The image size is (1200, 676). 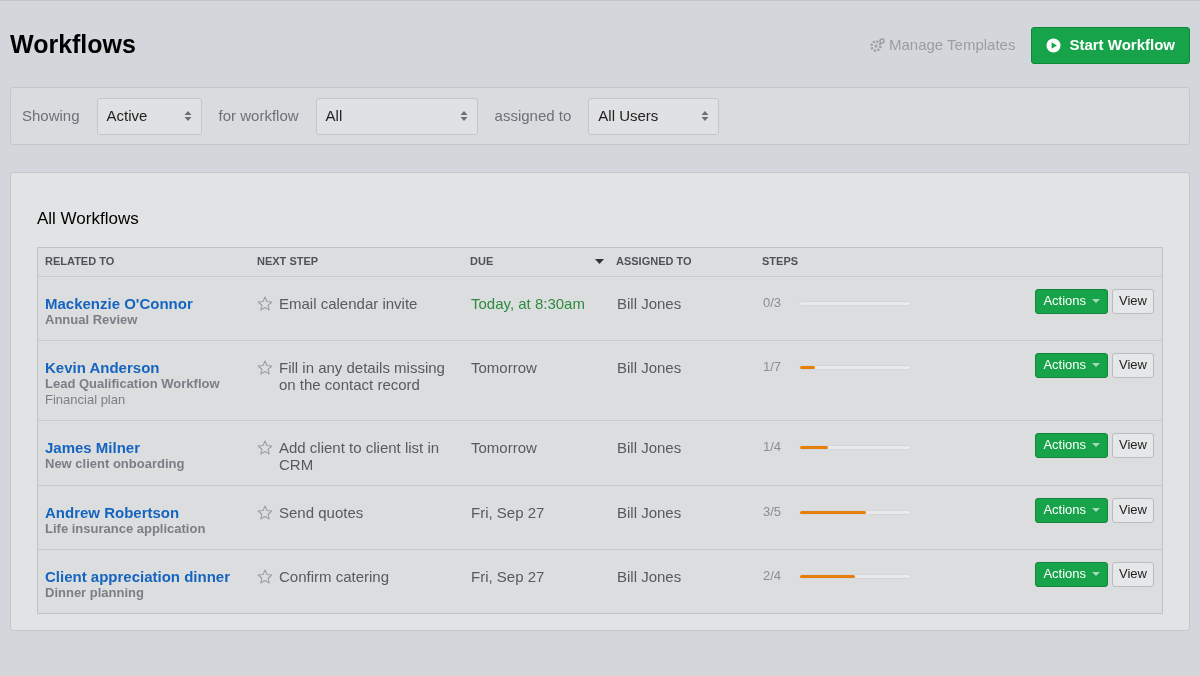 What do you see at coordinates (334, 576) in the screenshot?
I see `next-step-text: Confirm catering` at bounding box center [334, 576].